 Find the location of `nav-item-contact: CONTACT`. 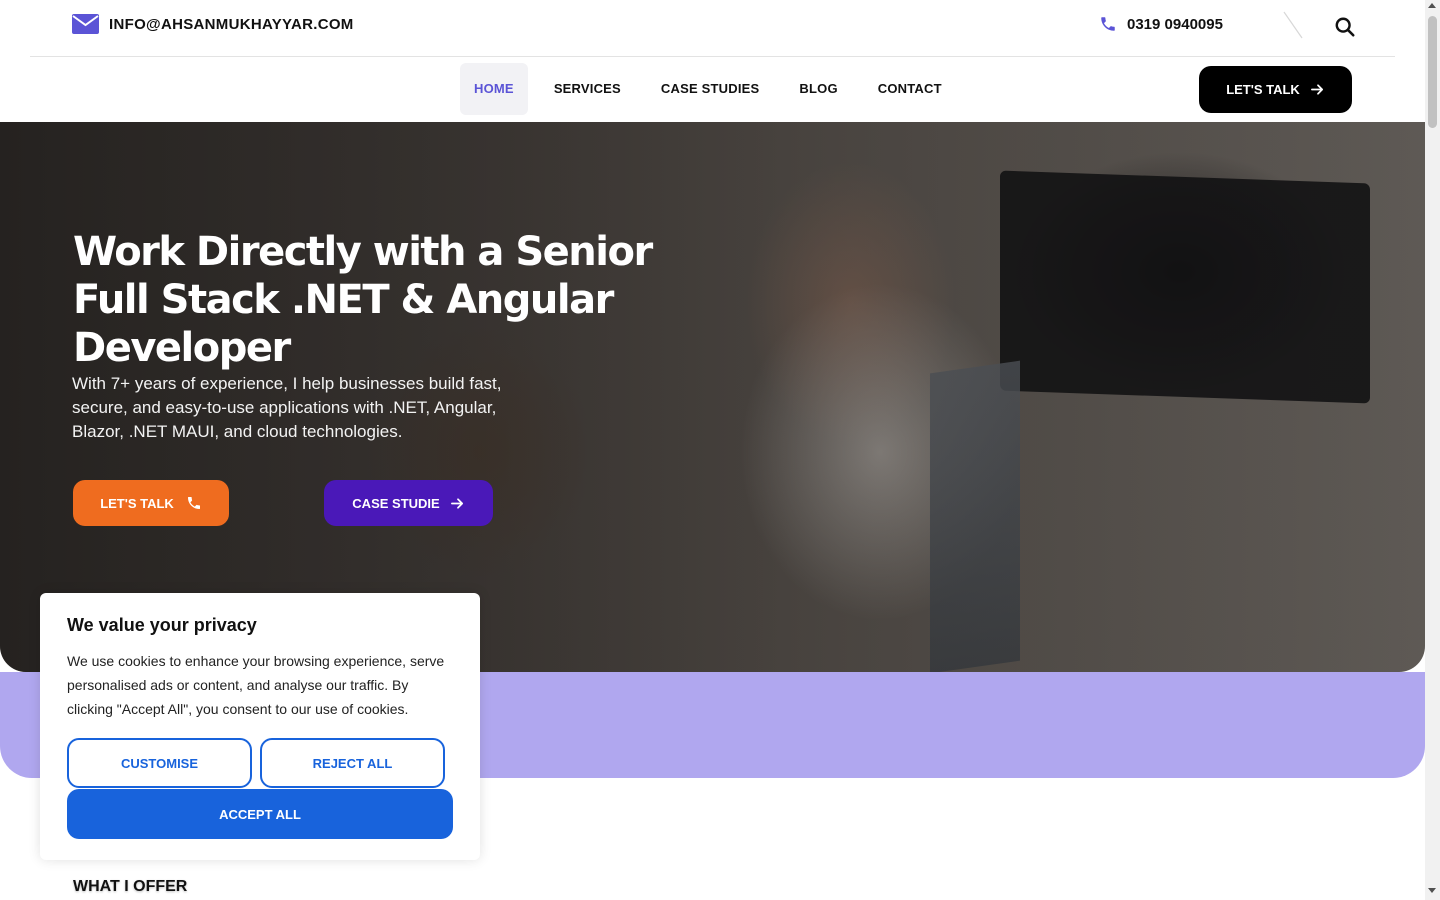

nav-item-contact: CONTACT is located at coordinates (910, 89).